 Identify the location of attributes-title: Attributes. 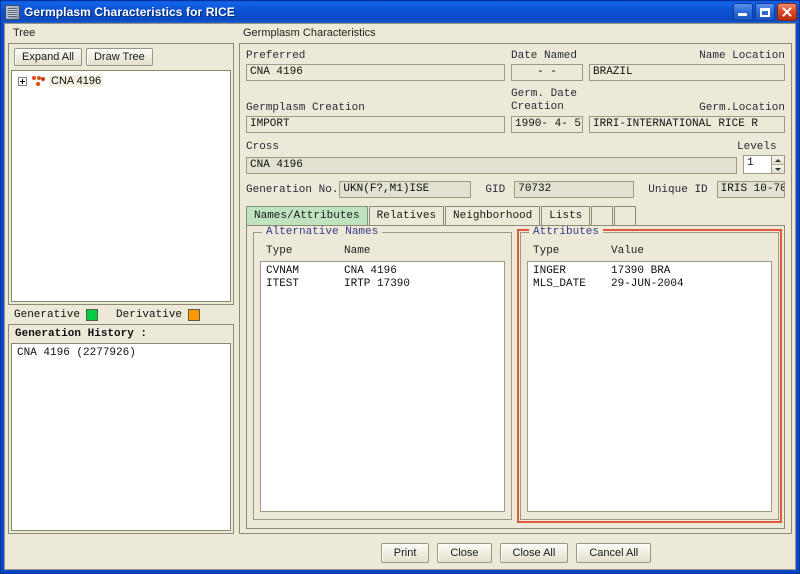
(566, 232).